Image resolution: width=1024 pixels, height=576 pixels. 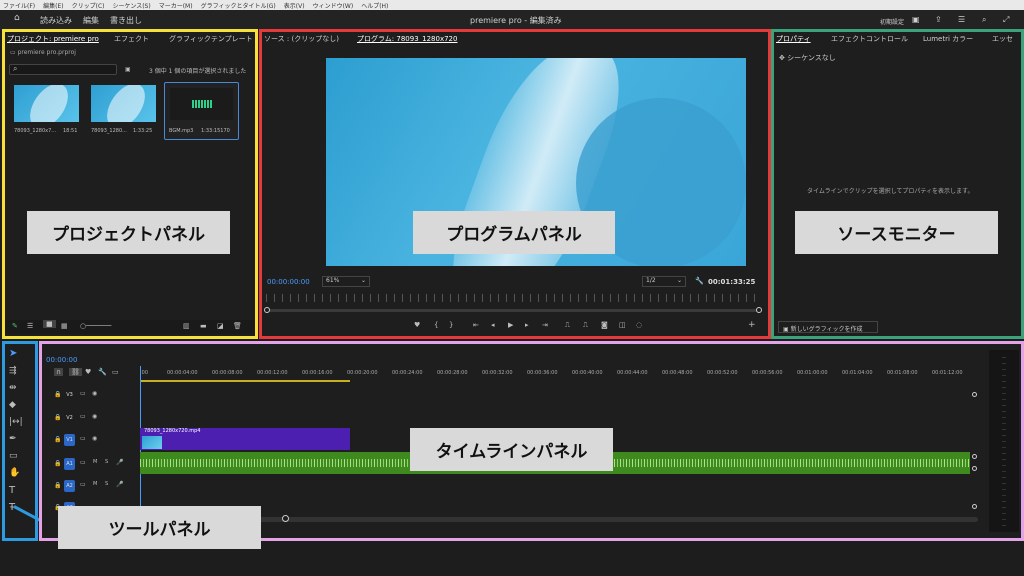 I want to click on new-bin-icon: ▬, so click(x=203, y=326).